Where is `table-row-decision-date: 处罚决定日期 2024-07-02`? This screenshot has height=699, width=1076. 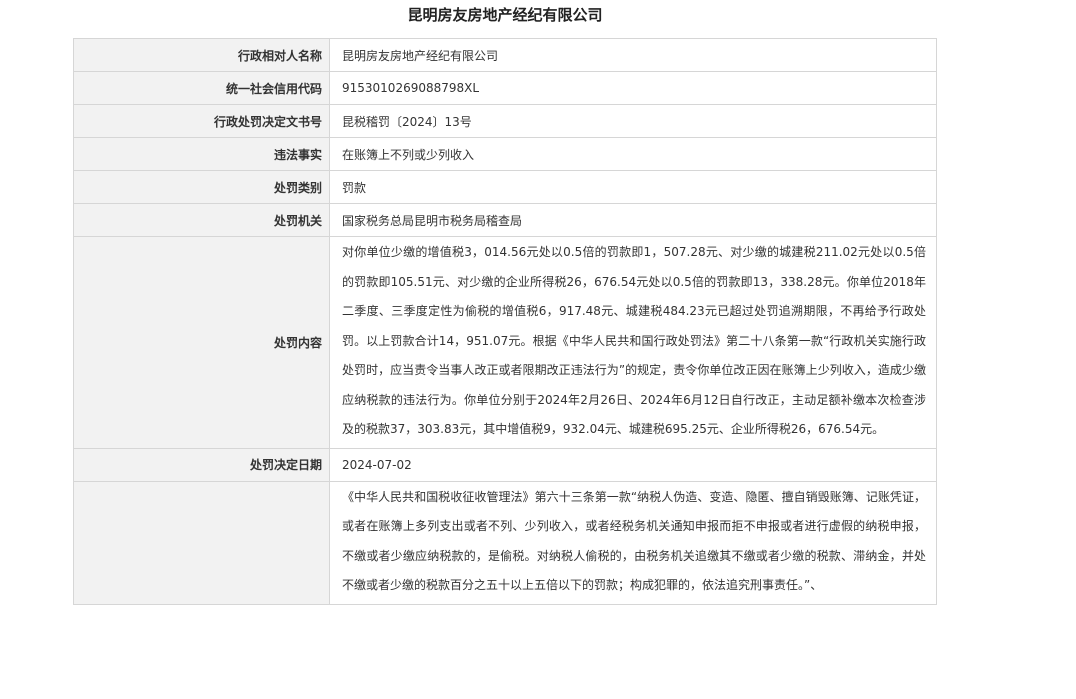 table-row-decision-date: 处罚决定日期 2024-07-02 is located at coordinates (505, 464).